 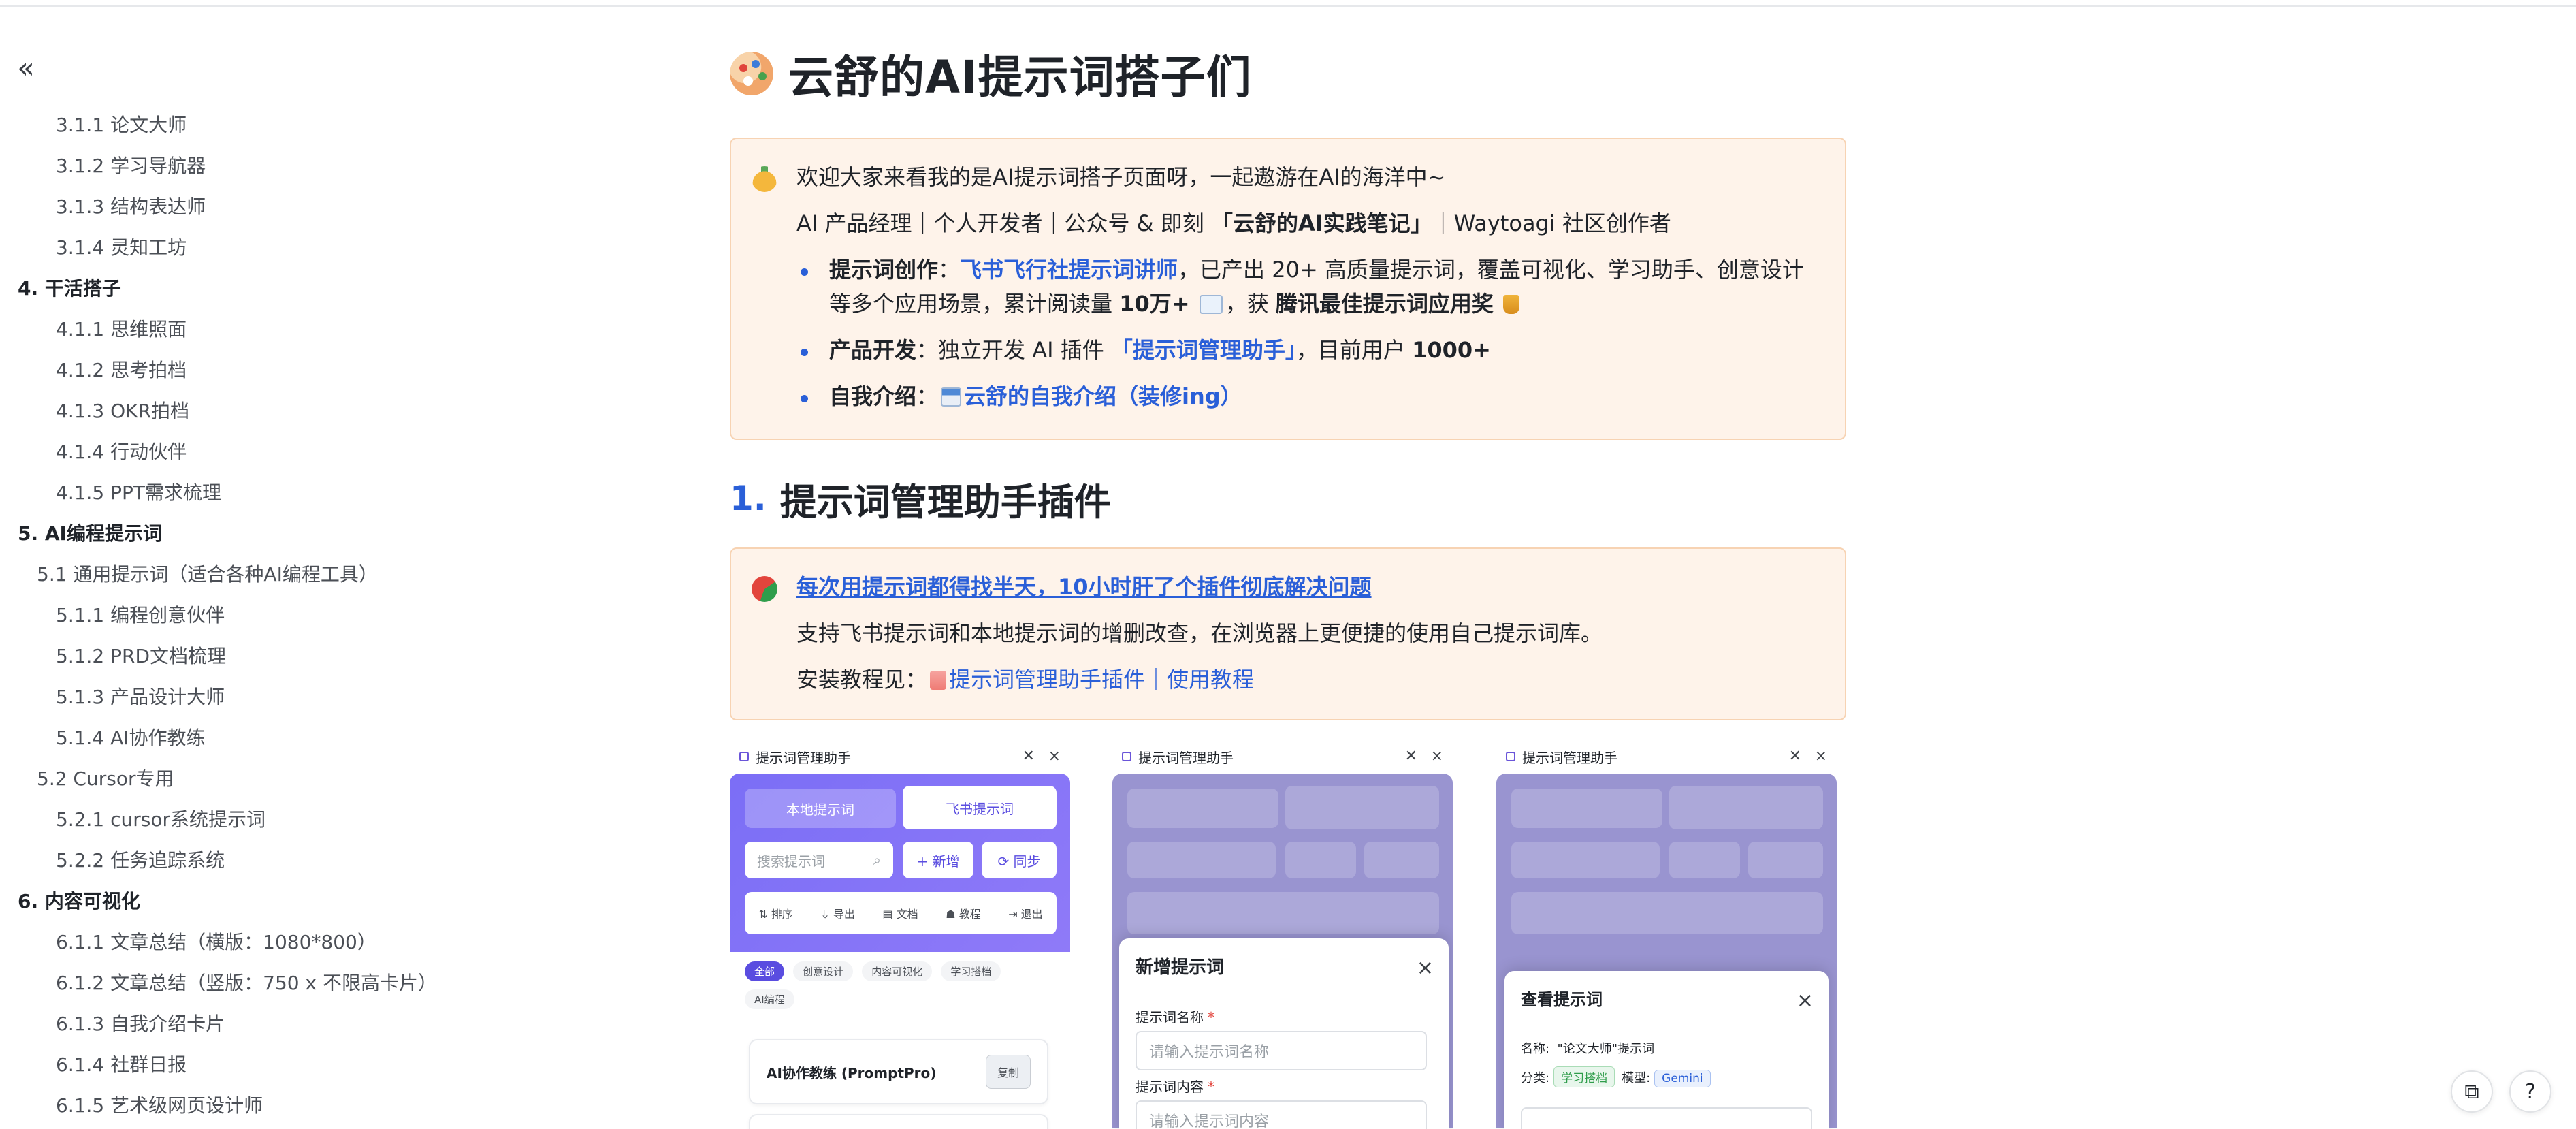 I want to click on content-label: 提示词内容 *, so click(x=1175, y=1086).